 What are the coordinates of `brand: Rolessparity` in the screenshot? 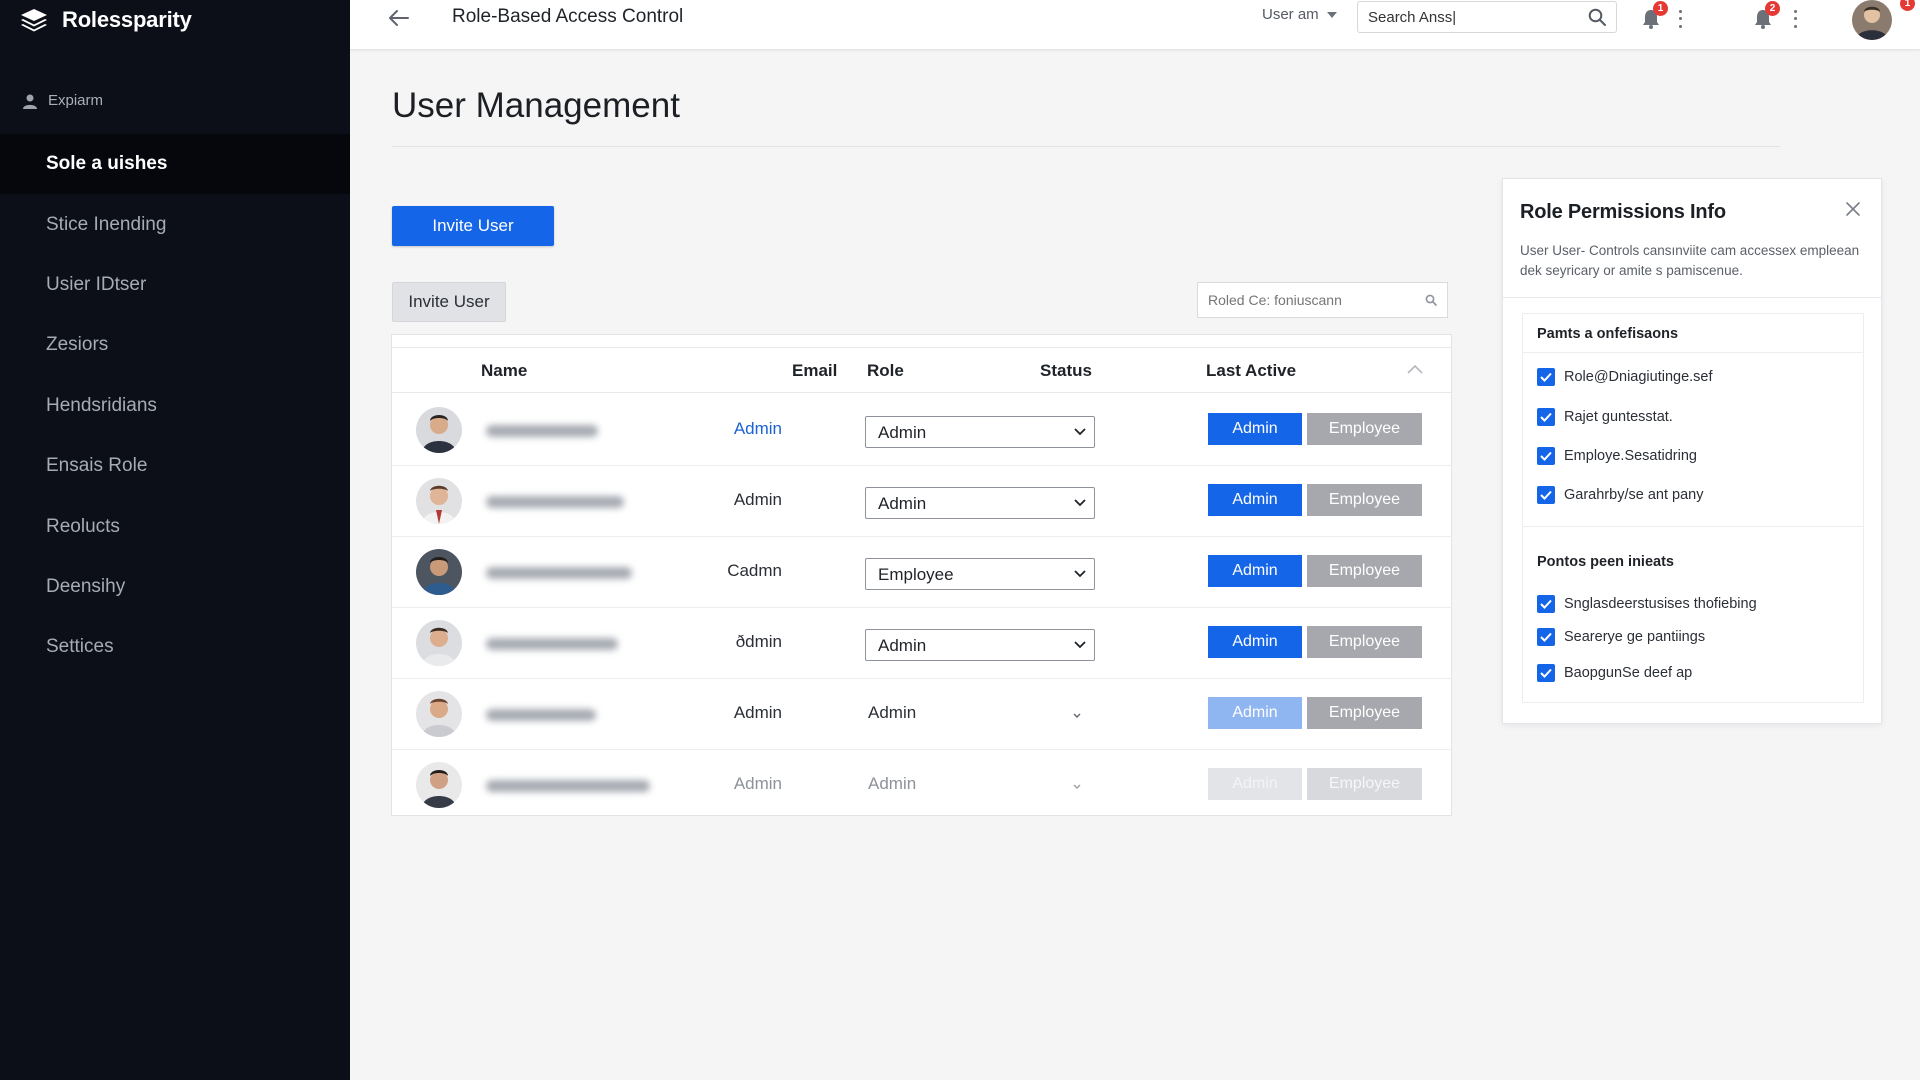 It's located at (106, 20).